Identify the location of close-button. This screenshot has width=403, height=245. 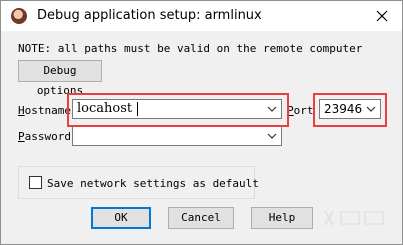
(382, 16).